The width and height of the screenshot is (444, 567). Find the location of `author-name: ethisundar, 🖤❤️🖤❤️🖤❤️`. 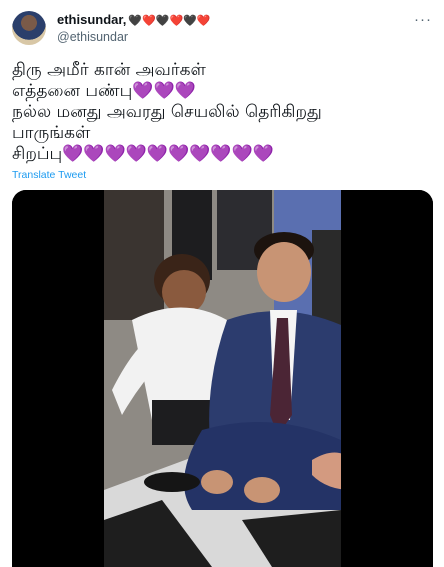

author-name: ethisundar, 🖤❤️🖤❤️🖤❤️ is located at coordinates (134, 20).